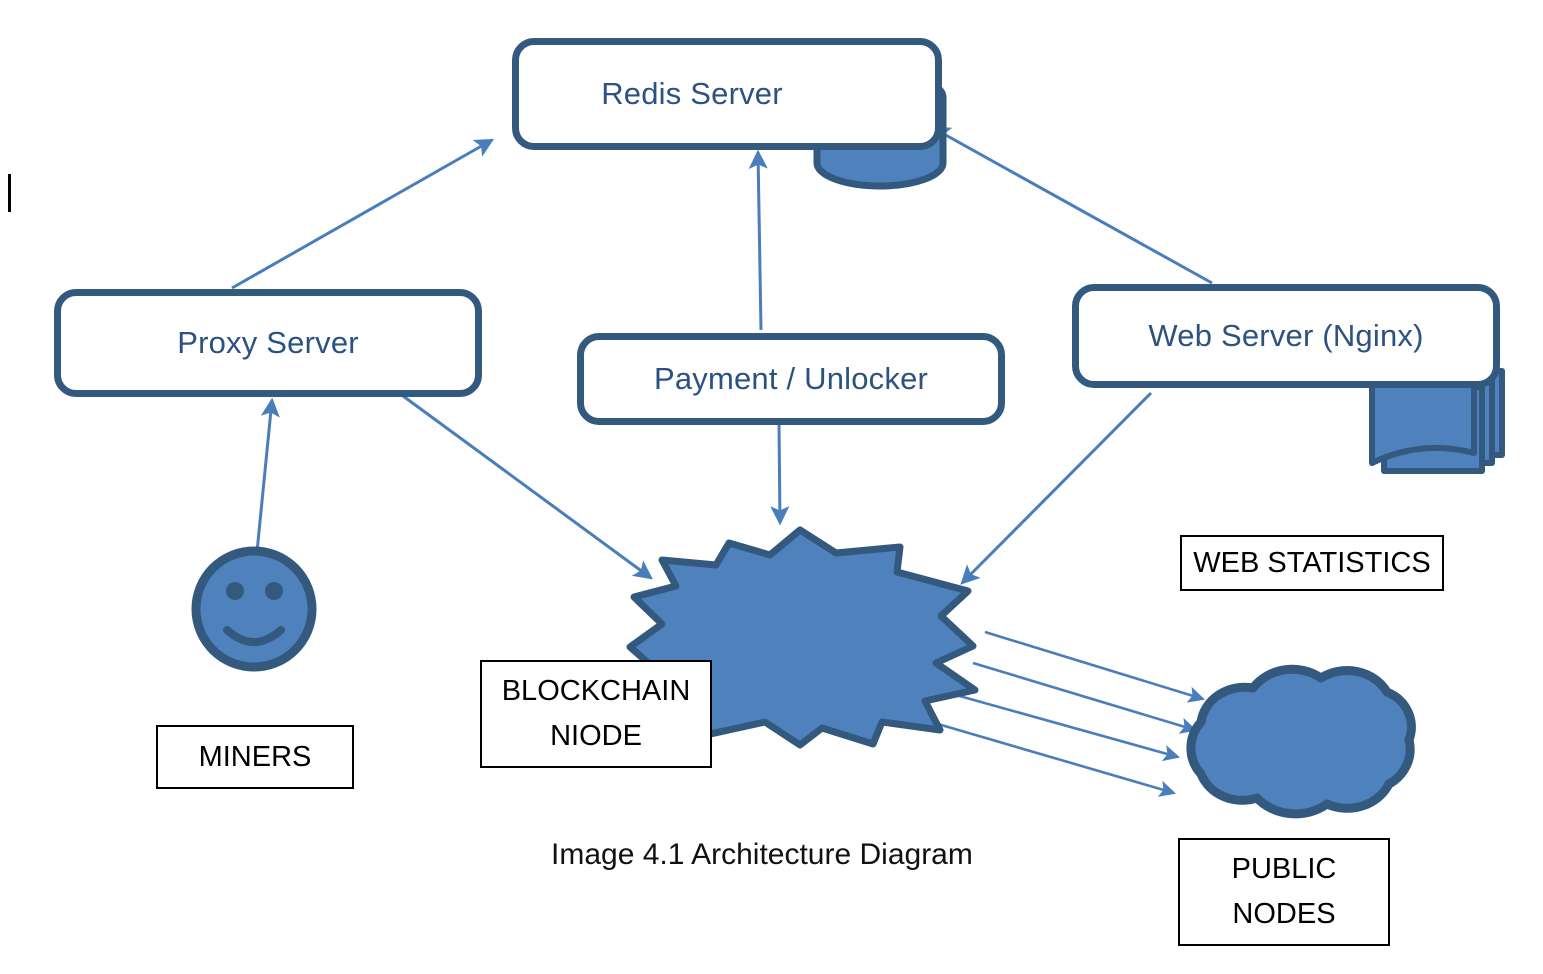 This screenshot has height=974, width=1543. I want to click on node-payment-unlocker-label: Payment / Unlocker, so click(791, 378).